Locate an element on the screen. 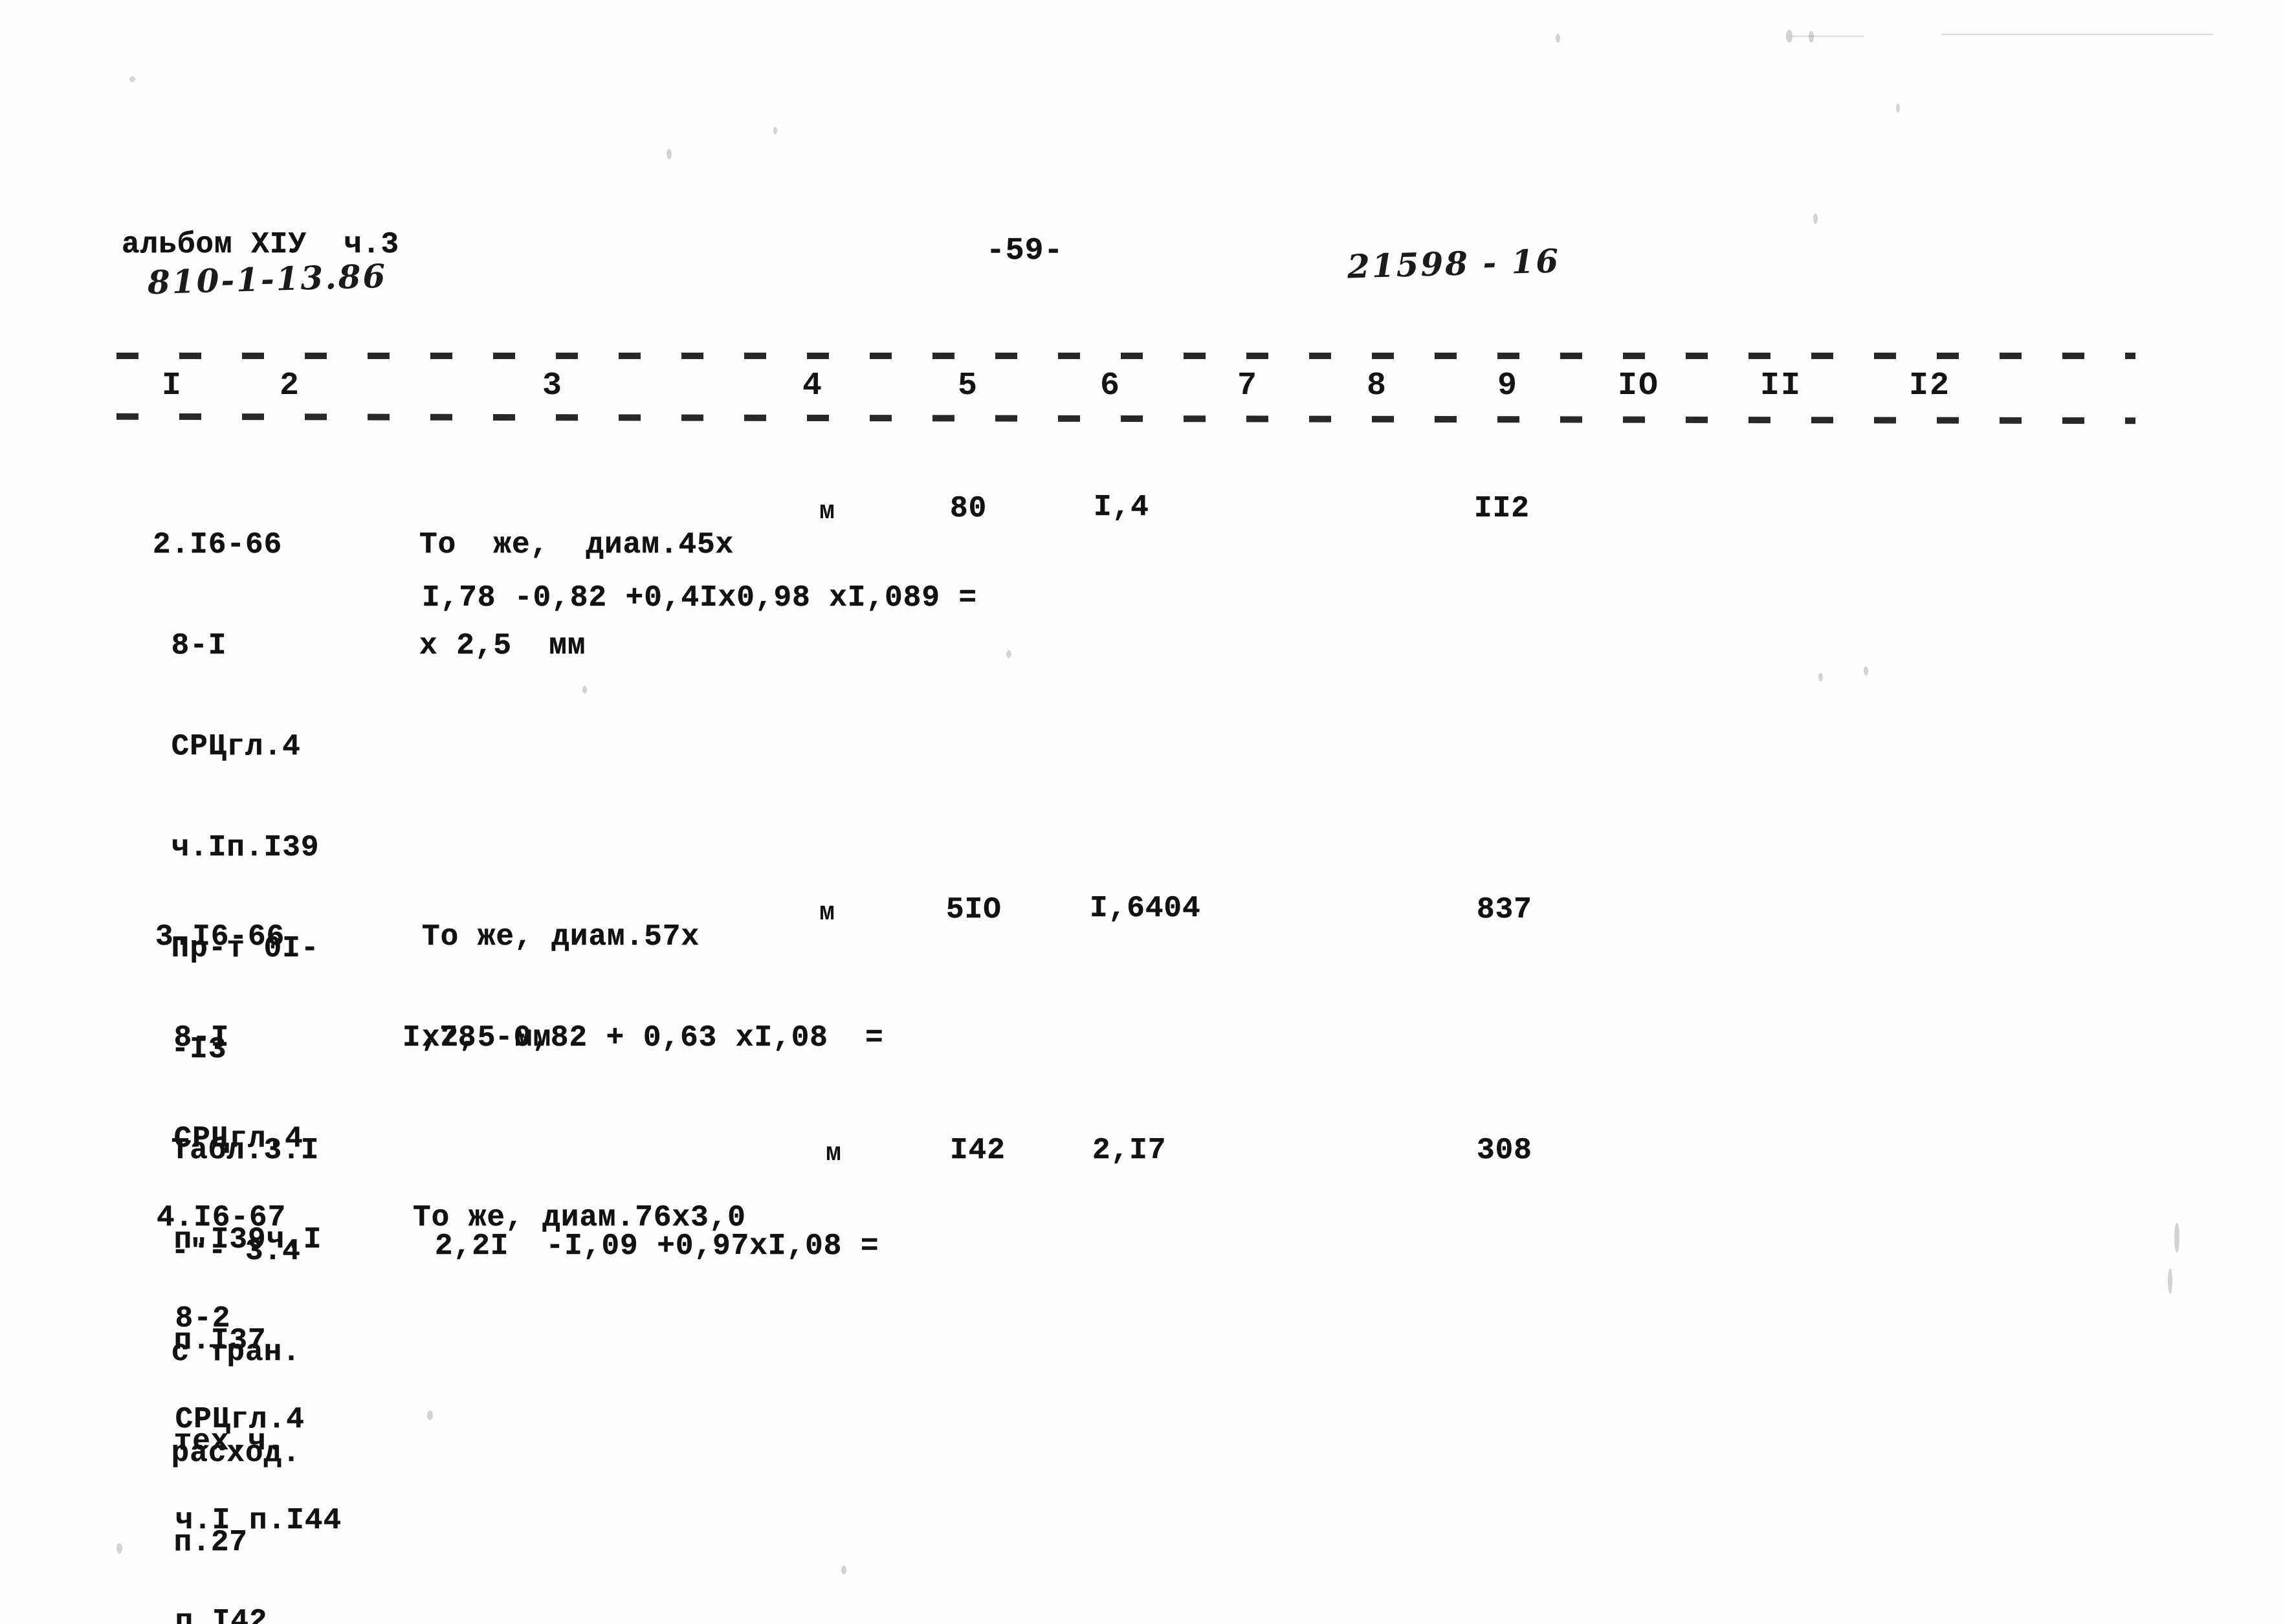  row-2-rate: I,4 is located at coordinates (1121, 507).